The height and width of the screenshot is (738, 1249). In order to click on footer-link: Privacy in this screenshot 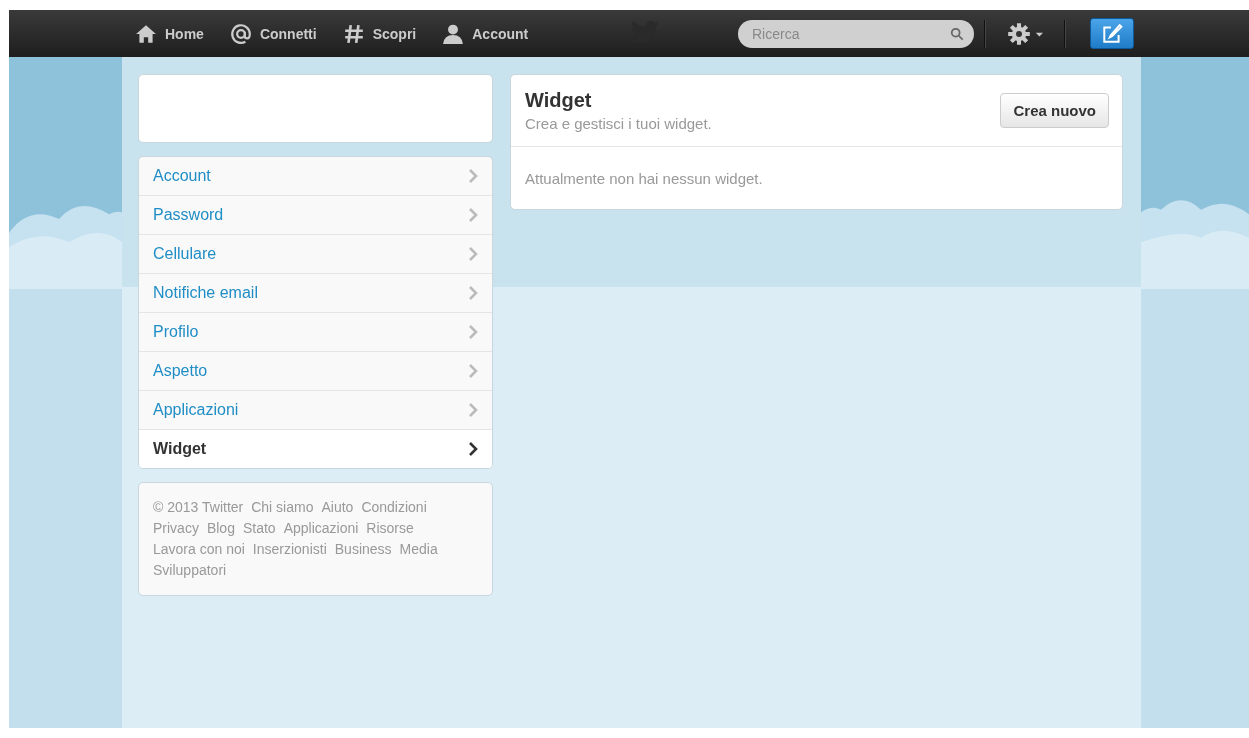, I will do `click(176, 528)`.